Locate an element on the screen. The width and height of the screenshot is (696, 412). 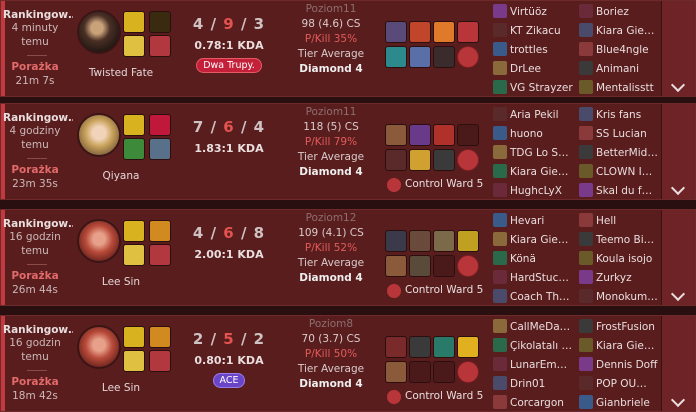
participant-link: Dennis Doff is located at coordinates (621, 364).